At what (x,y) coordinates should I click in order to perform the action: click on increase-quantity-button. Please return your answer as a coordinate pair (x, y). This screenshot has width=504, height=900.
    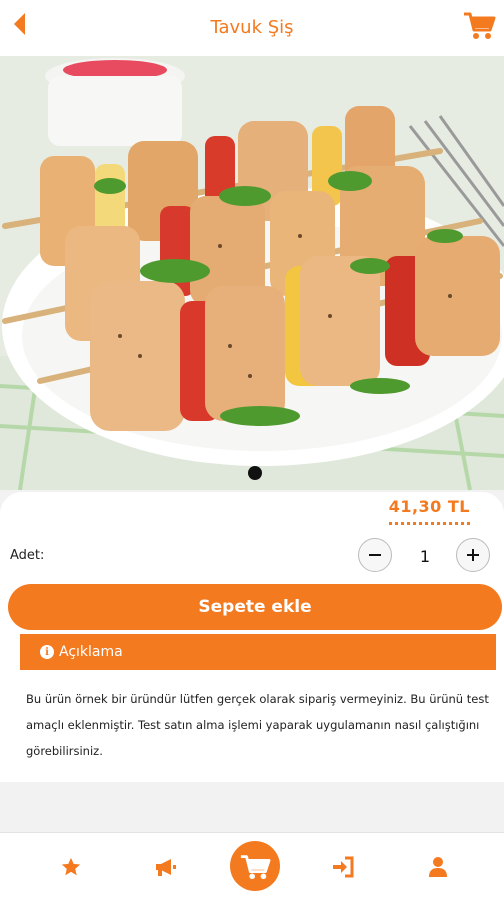
    Looking at the image, I should click on (473, 555).